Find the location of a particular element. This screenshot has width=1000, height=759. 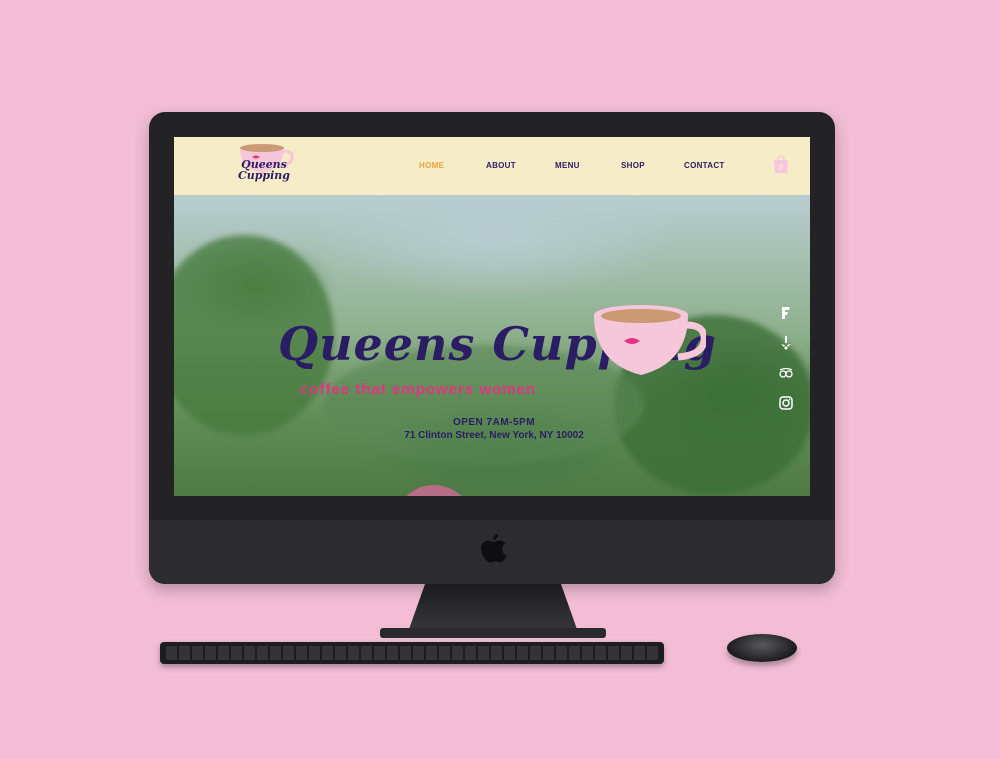

coffee-cup-icon is located at coordinates (650, 340).